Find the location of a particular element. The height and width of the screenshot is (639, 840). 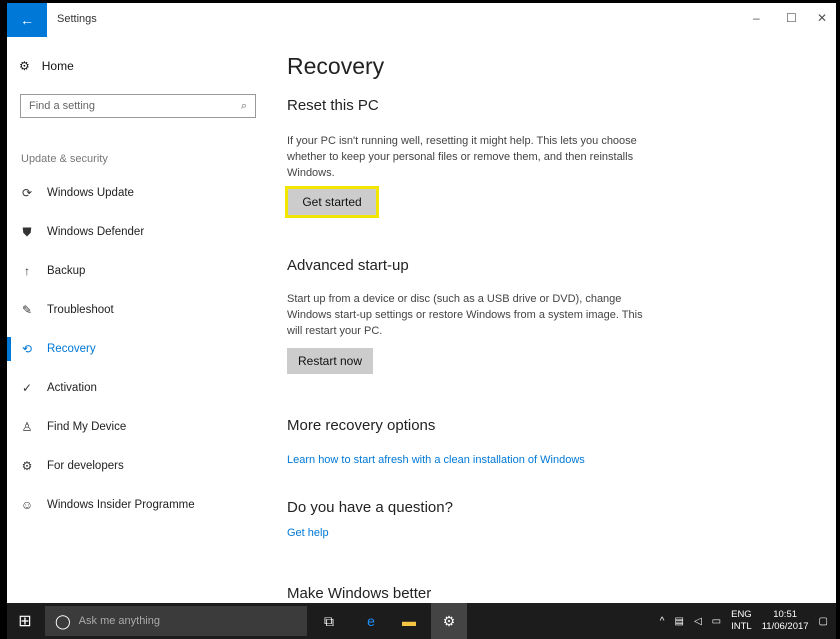

restart-now-button: Restart now is located at coordinates (330, 361).